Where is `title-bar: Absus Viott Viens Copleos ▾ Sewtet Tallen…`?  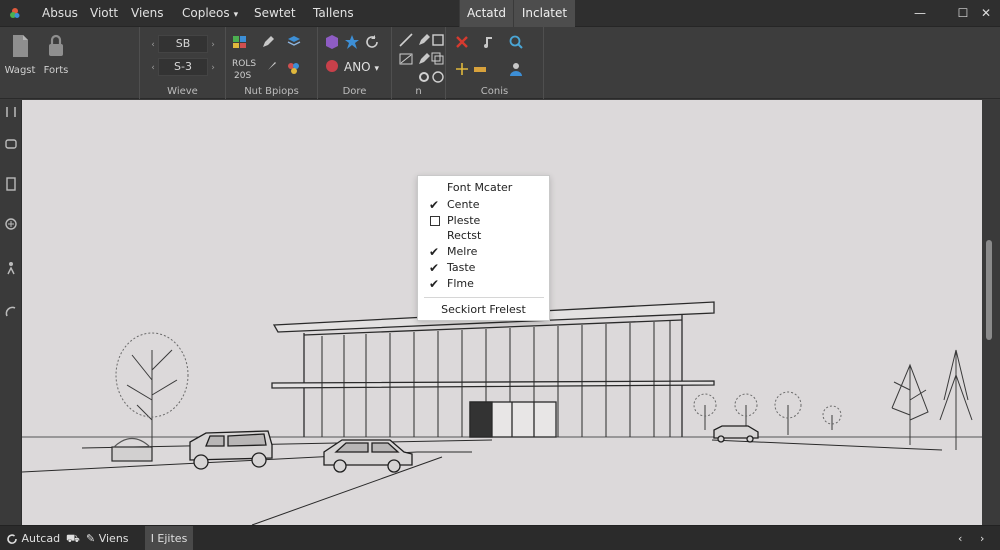
title-bar: Absus Viott Viens Copleos ▾ Sewtet Tallen… is located at coordinates (500, 13).